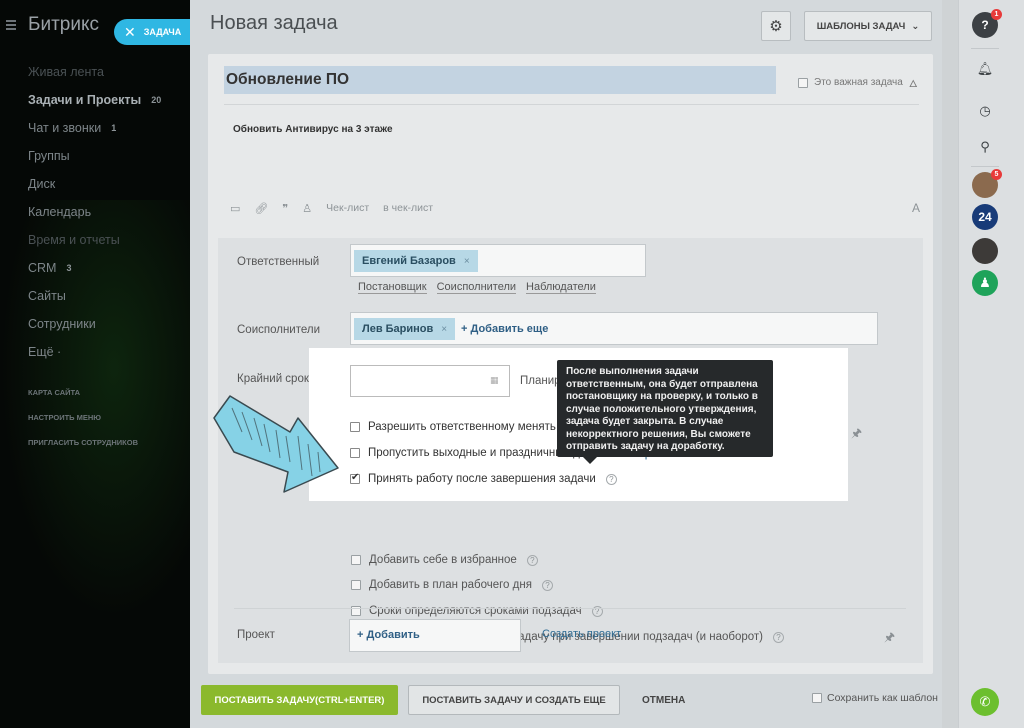  What do you see at coordinates (279, 330) in the screenshot?
I see `coexecutors-label: Соисполнители` at bounding box center [279, 330].